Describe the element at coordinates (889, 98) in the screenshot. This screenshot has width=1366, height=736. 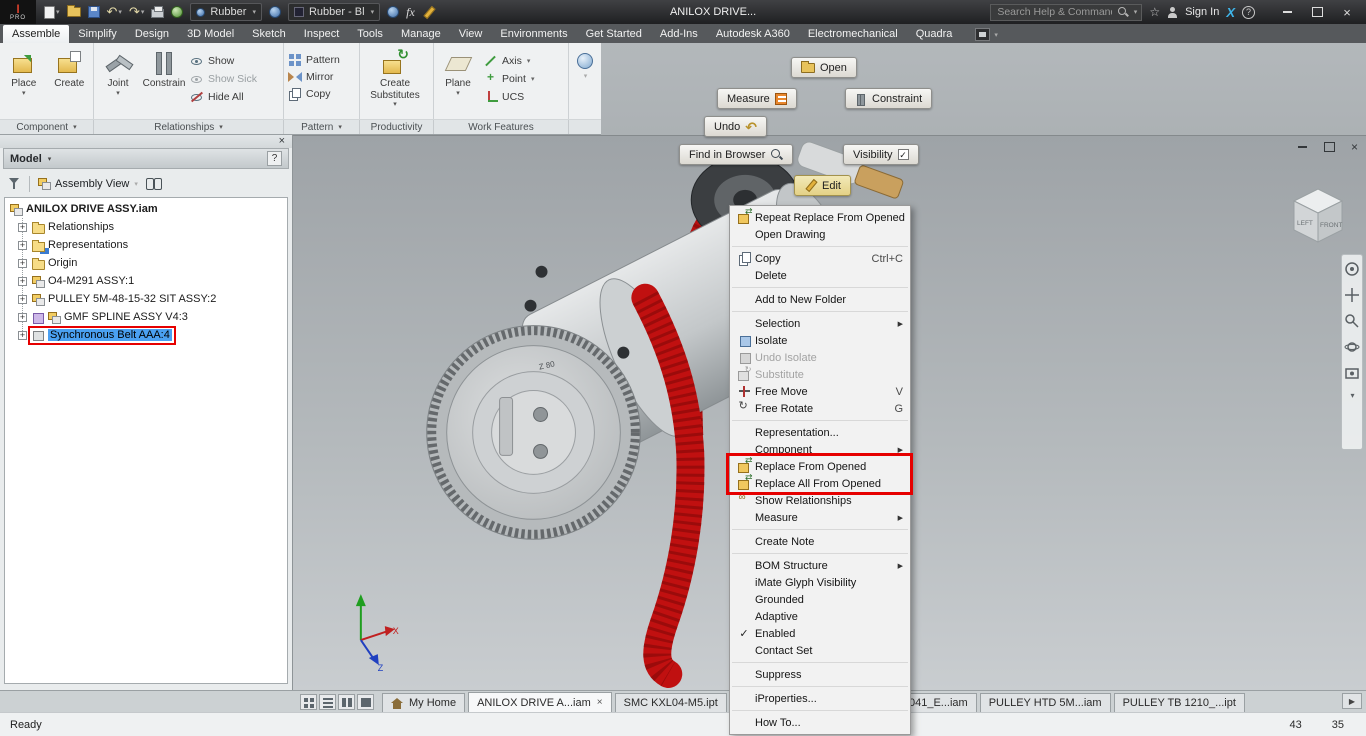
I see `overlay-constraint-button: Constraint` at that location.